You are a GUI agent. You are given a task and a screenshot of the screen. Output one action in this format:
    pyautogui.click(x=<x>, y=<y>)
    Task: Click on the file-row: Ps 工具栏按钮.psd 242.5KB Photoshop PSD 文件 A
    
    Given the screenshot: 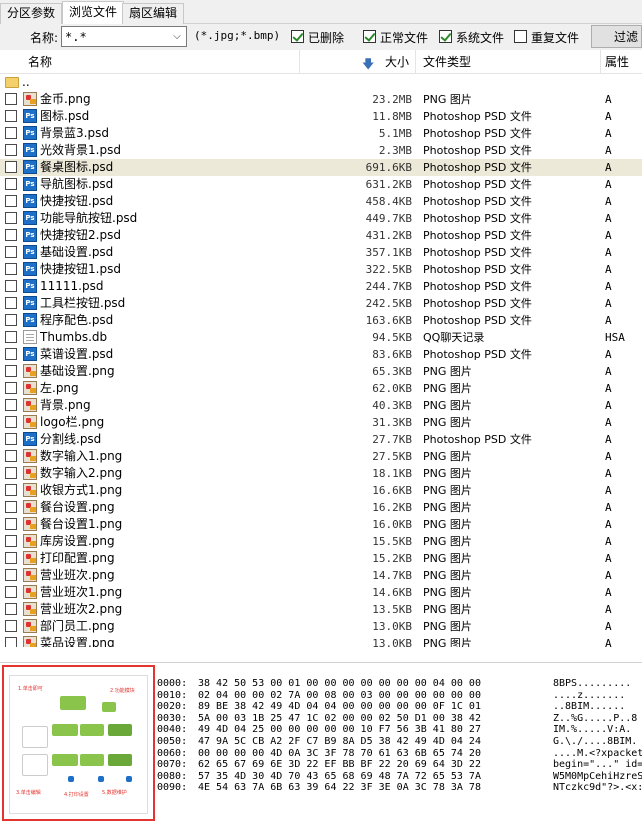 What is the action you would take?
    pyautogui.click(x=321, y=303)
    